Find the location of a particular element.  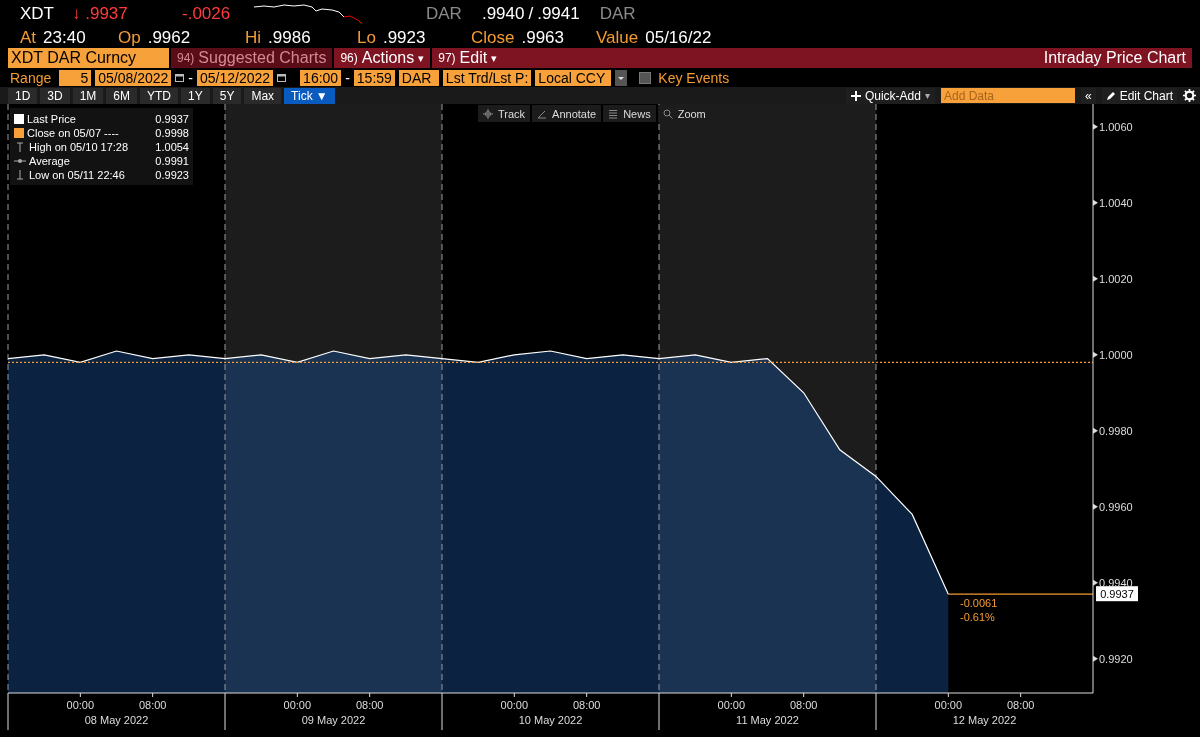

legend-value: 0.9923 is located at coordinates (172, 175).